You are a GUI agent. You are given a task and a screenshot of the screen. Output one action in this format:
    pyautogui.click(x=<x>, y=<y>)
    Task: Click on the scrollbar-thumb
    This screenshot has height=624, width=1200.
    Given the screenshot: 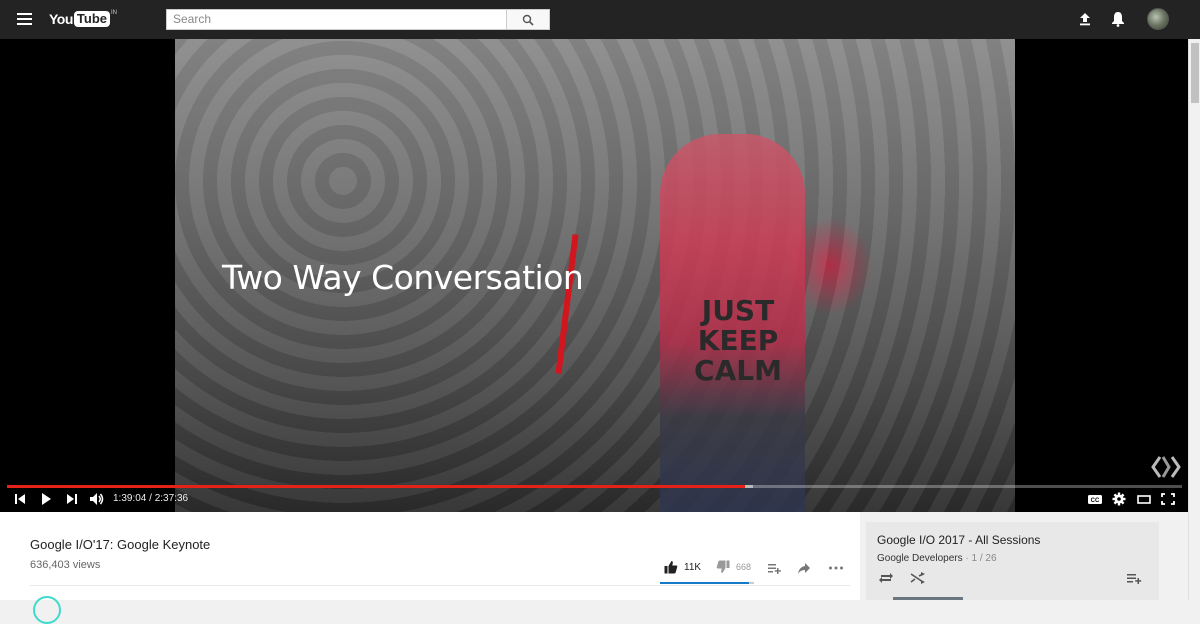 What is the action you would take?
    pyautogui.click(x=1195, y=73)
    